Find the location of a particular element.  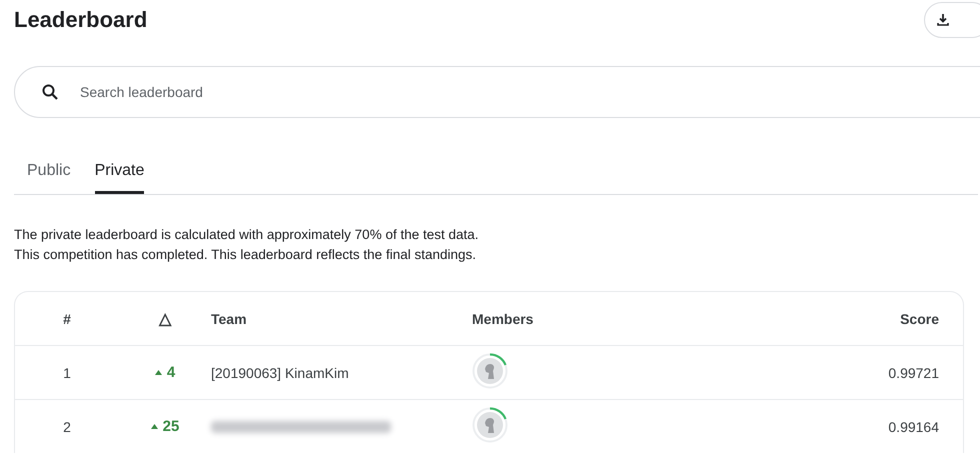

download-button is located at coordinates (952, 20).